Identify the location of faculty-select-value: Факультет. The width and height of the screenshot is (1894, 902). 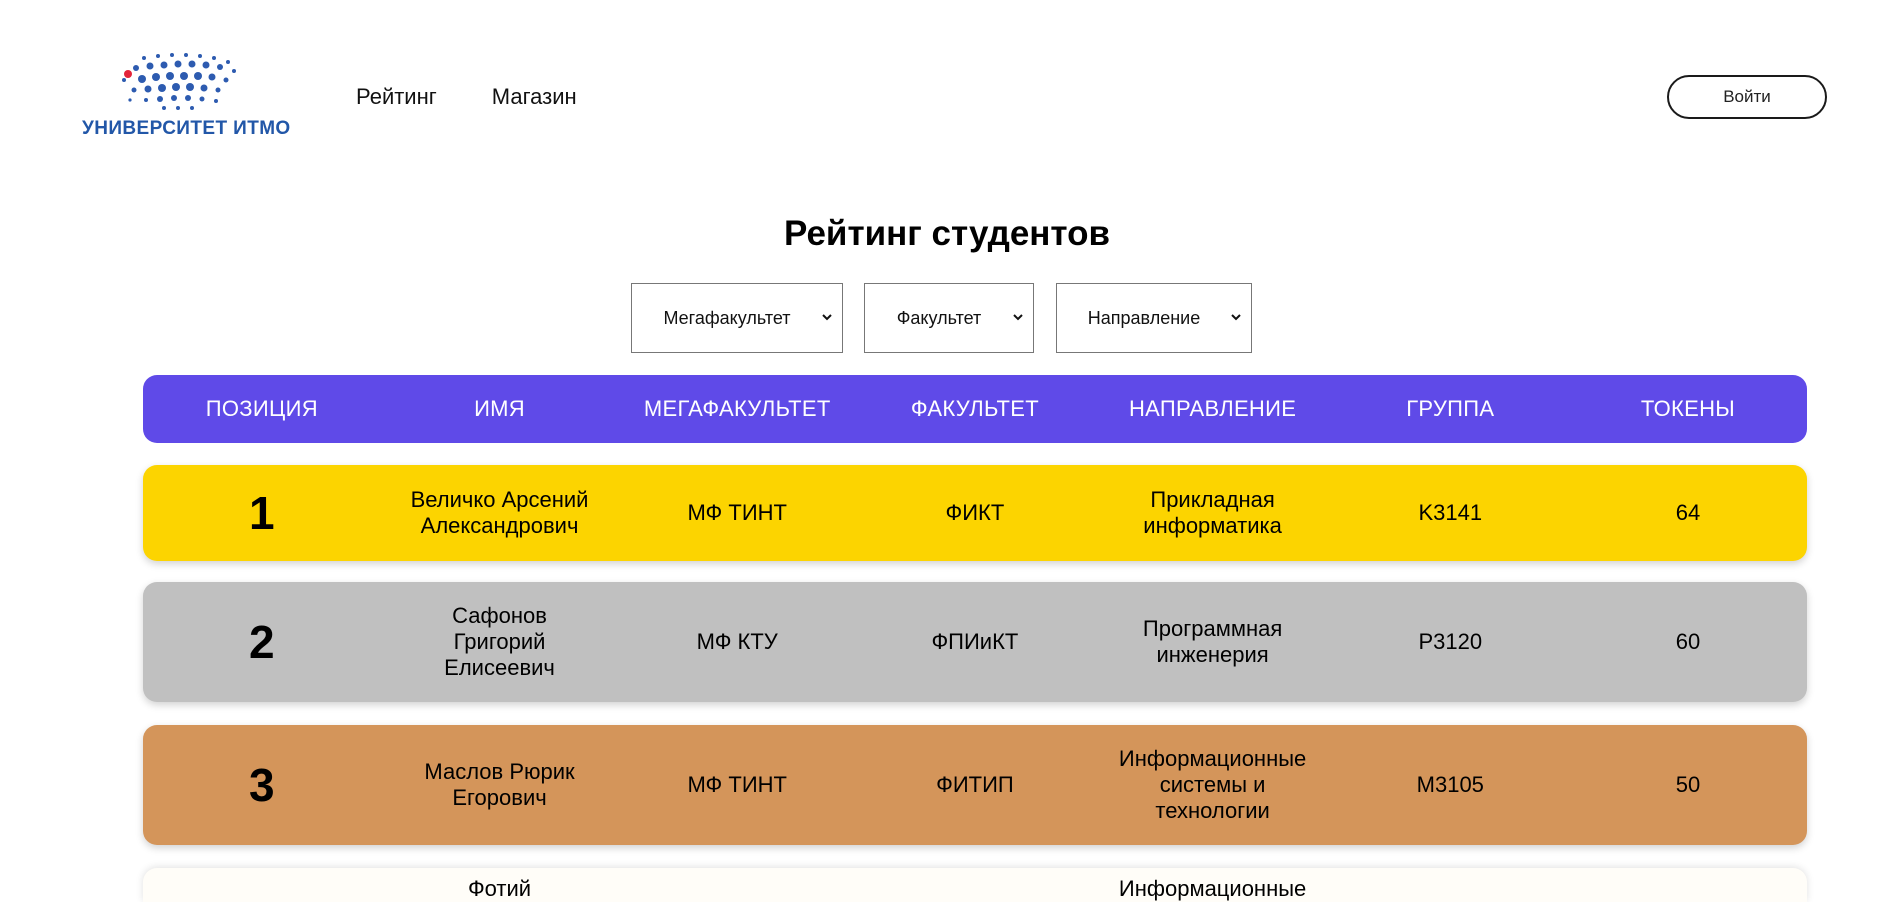
(939, 317).